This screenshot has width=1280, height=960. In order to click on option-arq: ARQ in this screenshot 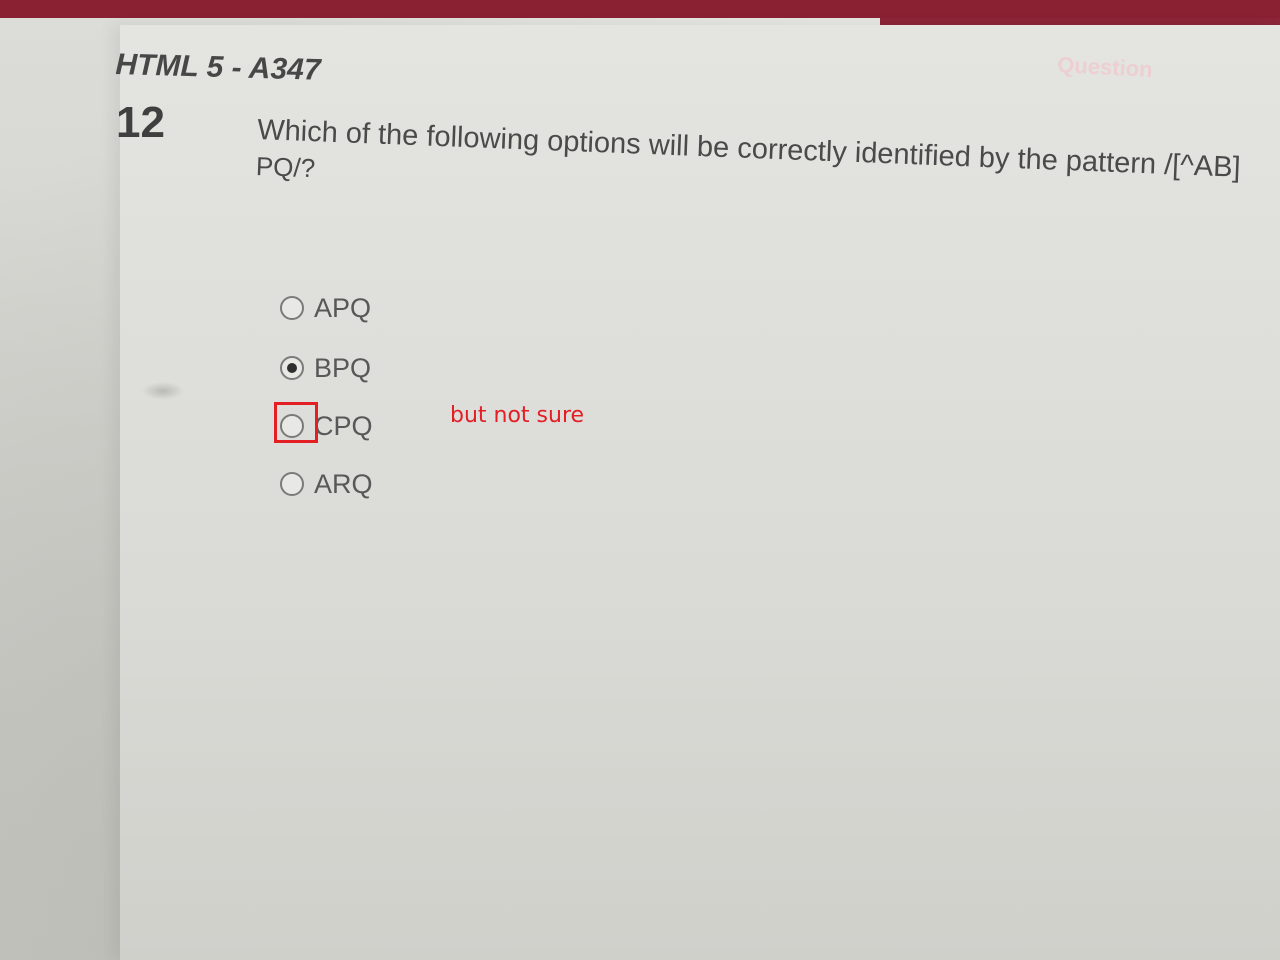, I will do `click(326, 484)`.